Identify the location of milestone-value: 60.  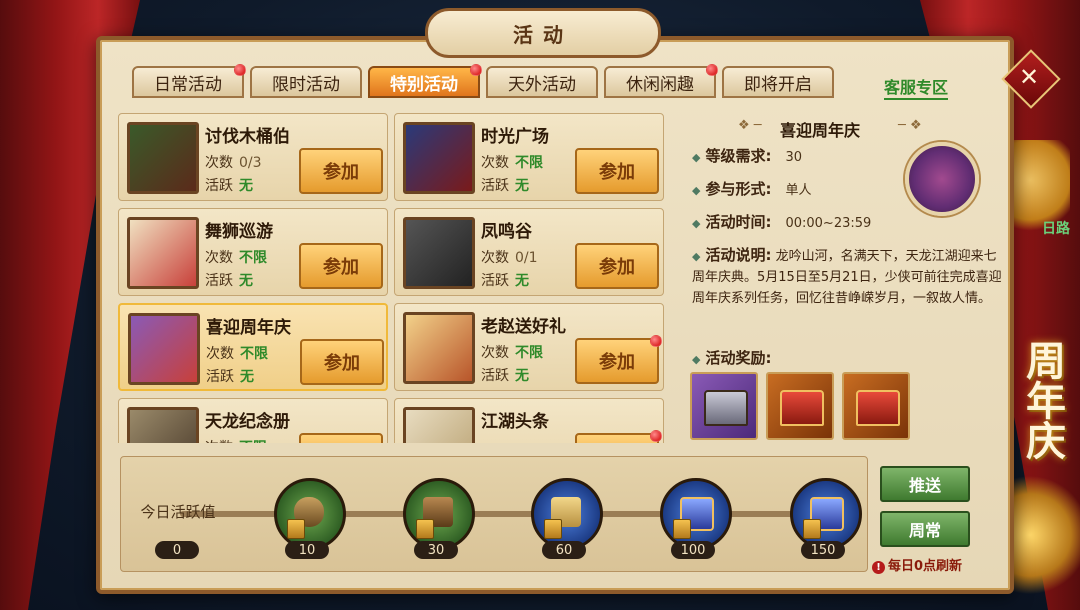
(564, 550).